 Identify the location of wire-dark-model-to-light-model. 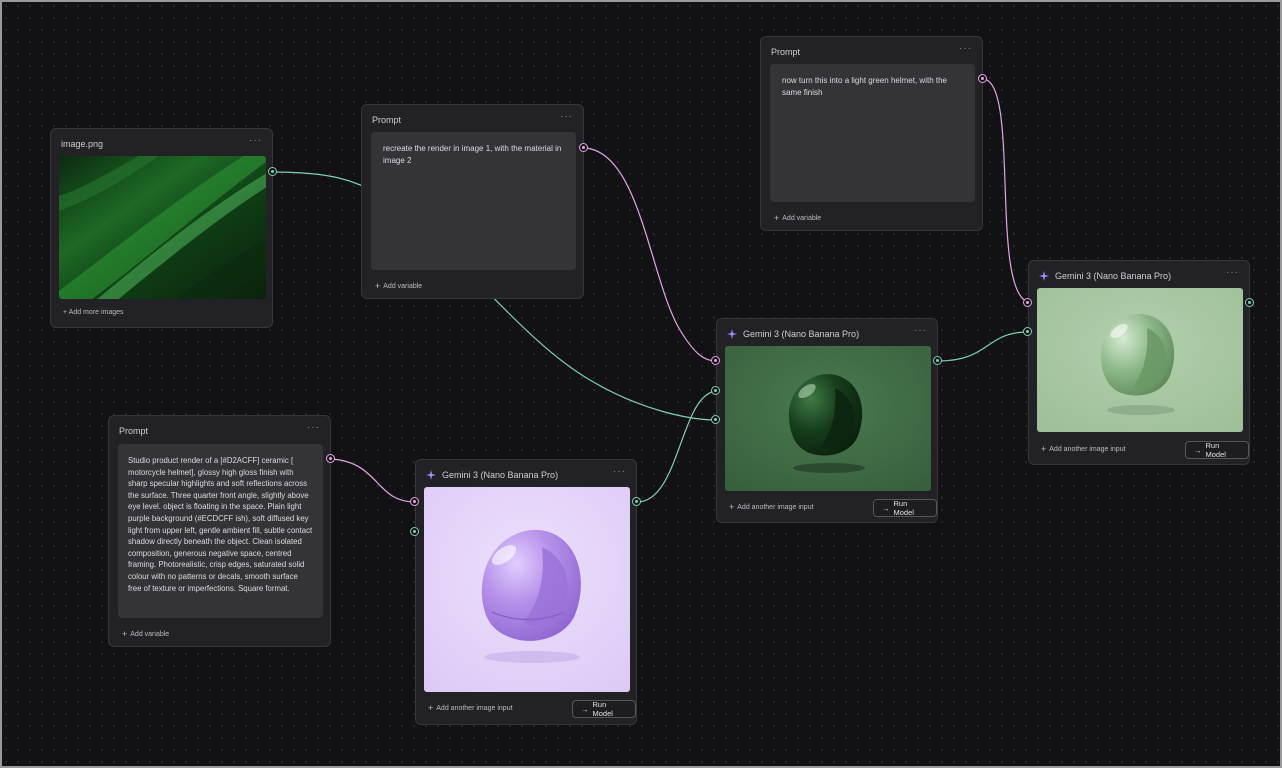
(983, 346).